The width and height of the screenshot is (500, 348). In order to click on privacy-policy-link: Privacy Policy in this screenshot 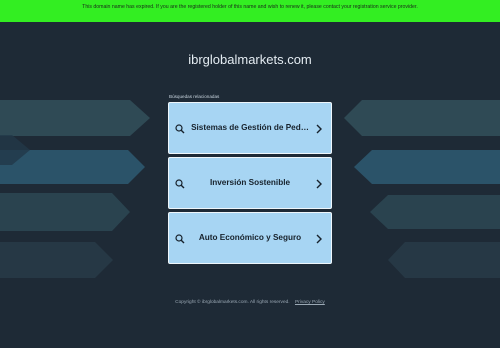, I will do `click(310, 302)`.